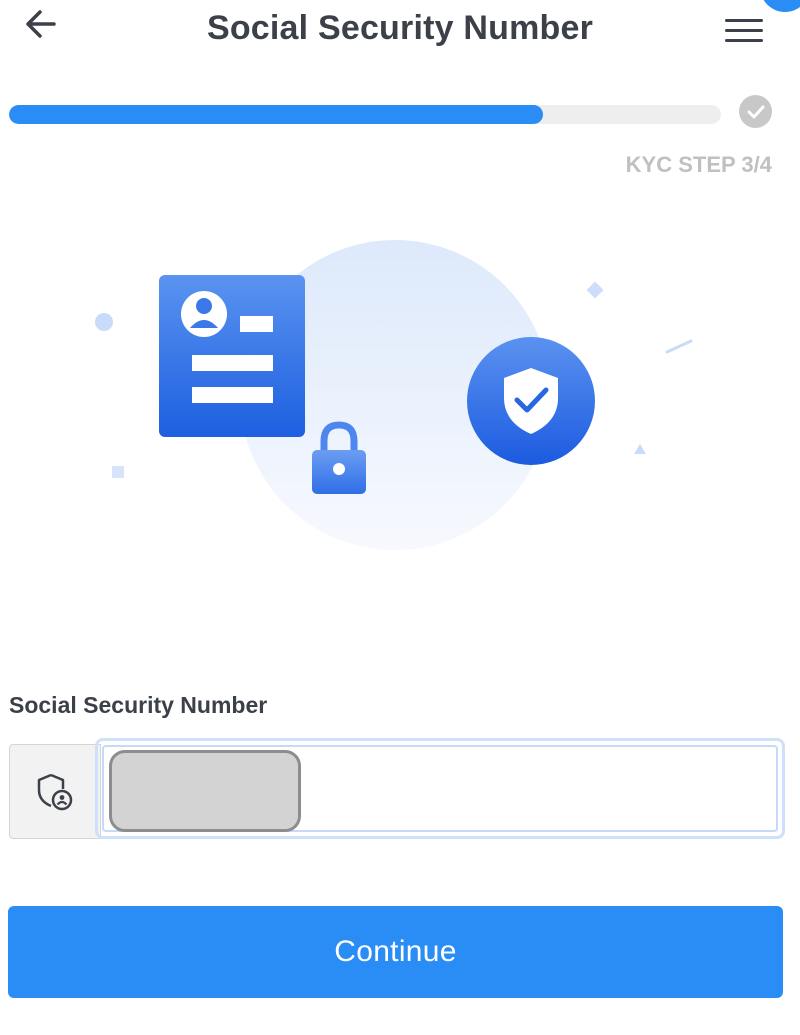 The height and width of the screenshot is (1035, 800). What do you see at coordinates (698, 164) in the screenshot?
I see `kyc-step-label: KYC STEP 3/4` at bounding box center [698, 164].